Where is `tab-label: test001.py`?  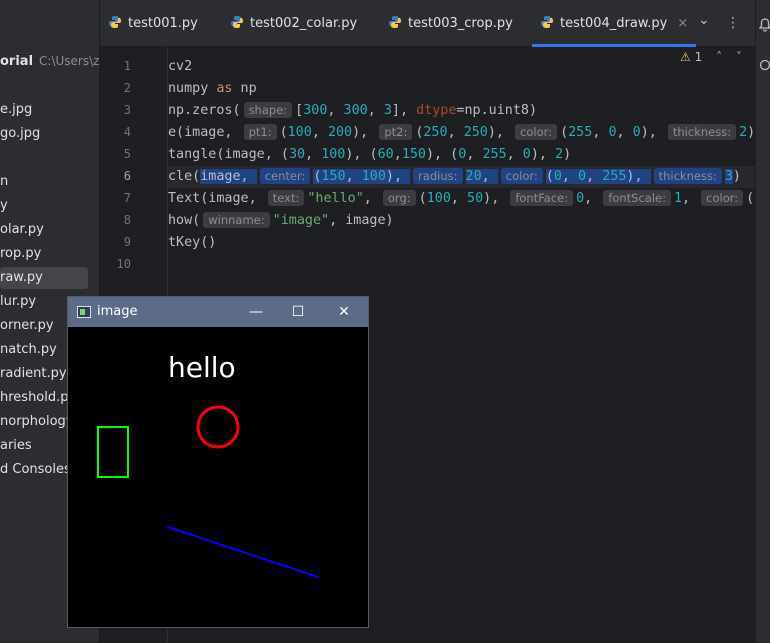 tab-label: test001.py is located at coordinates (163, 23).